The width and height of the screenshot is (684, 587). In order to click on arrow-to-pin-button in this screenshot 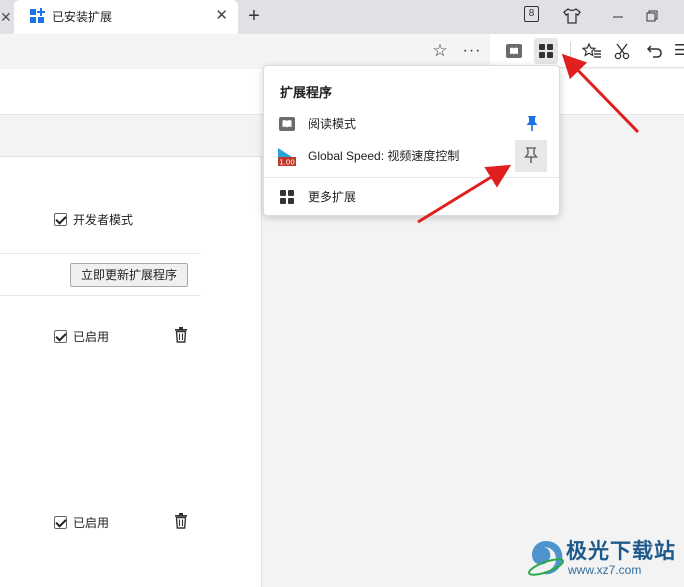, I will do `click(464, 194)`.